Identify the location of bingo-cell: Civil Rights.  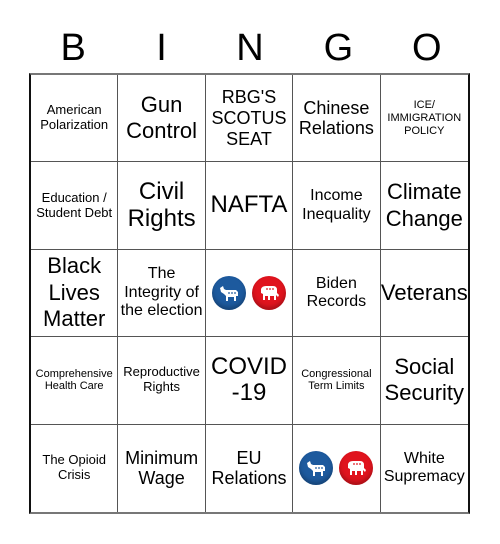
(162, 206).